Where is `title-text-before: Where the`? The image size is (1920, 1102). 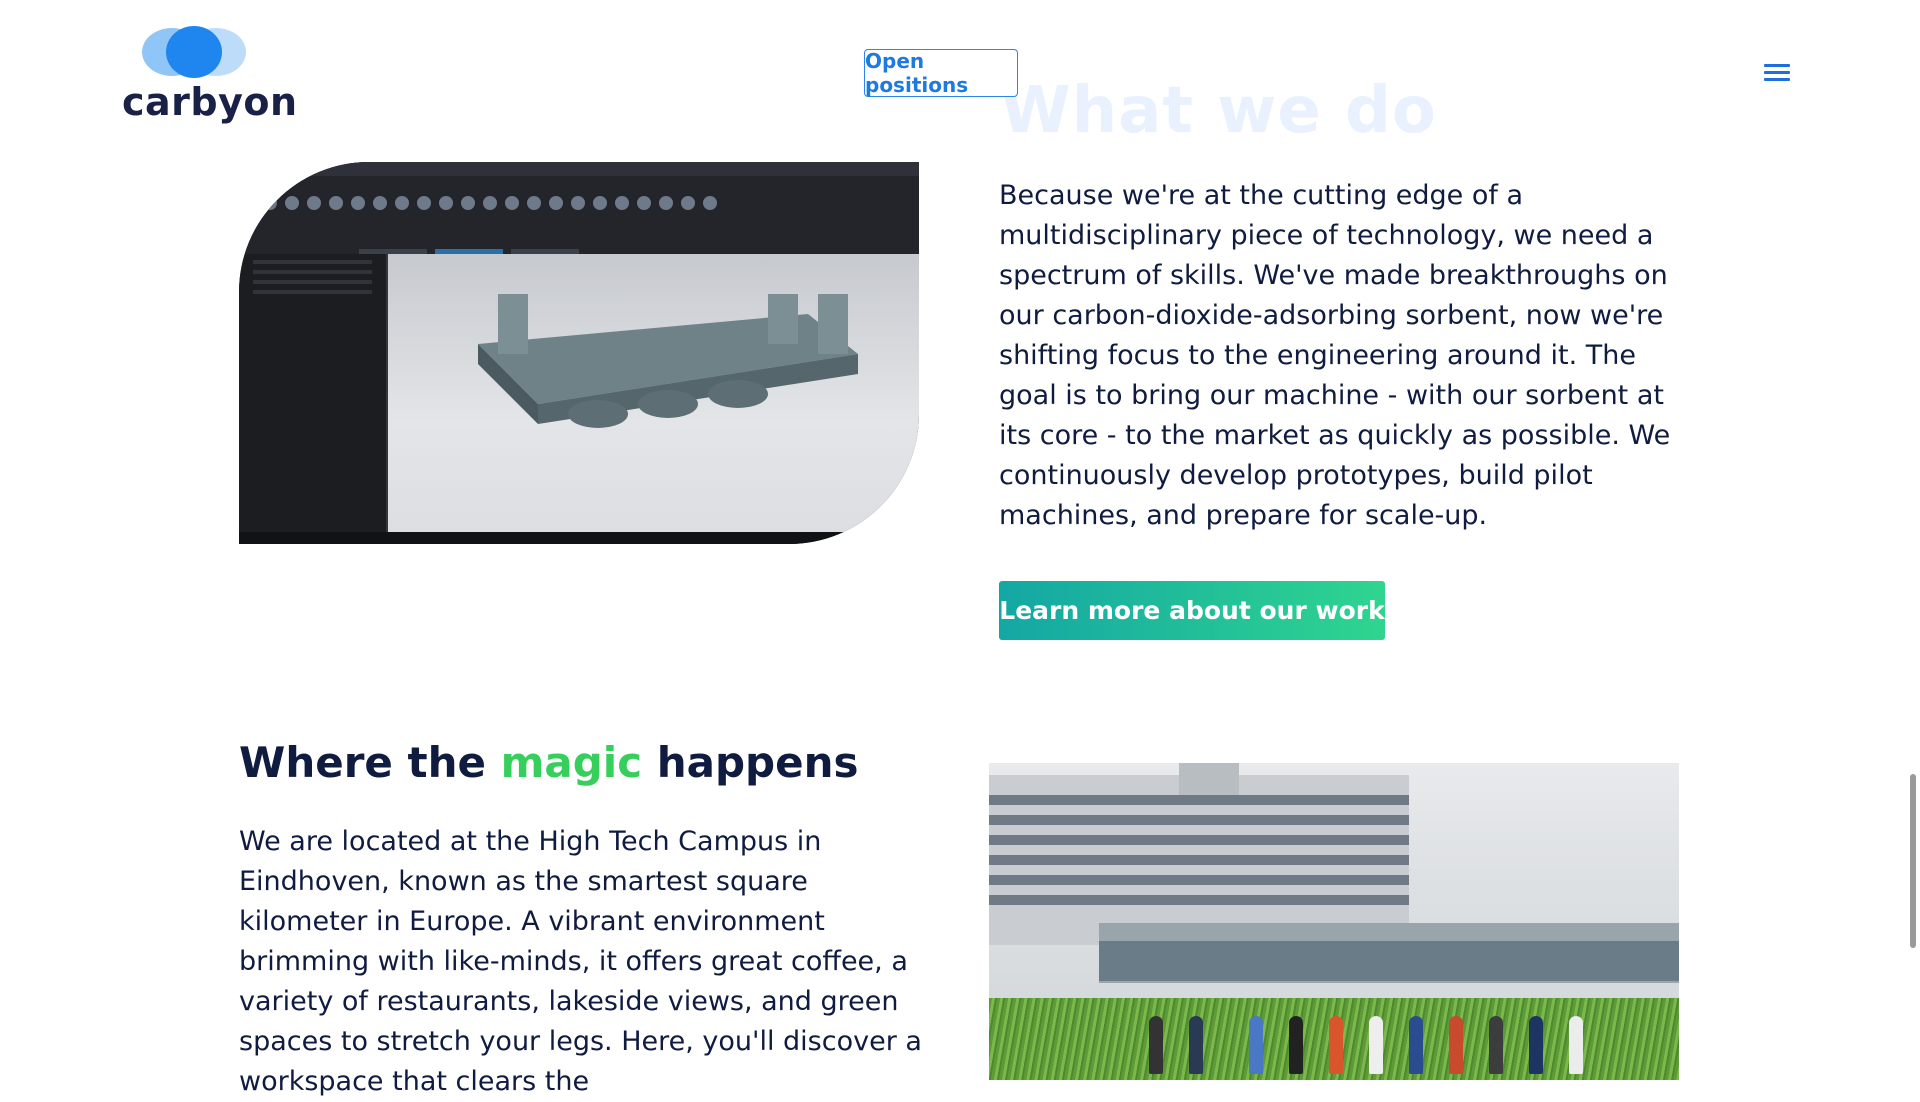 title-text-before: Where the is located at coordinates (370, 762).